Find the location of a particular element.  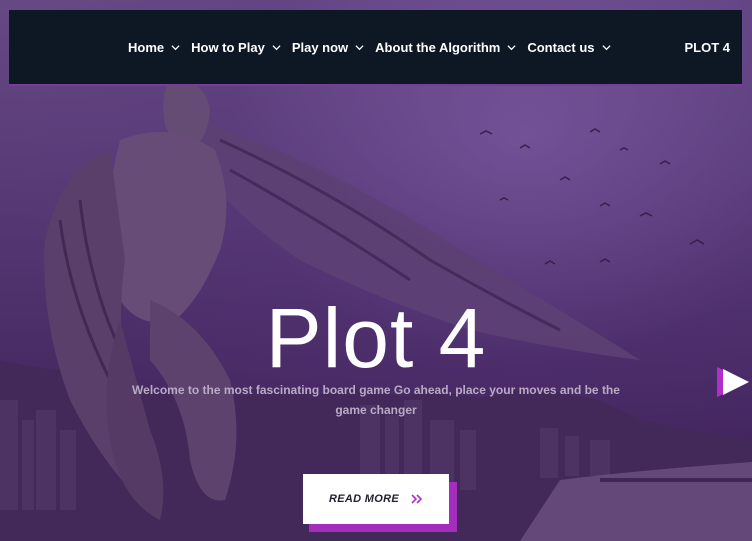

read-more-button: READ MORE is located at coordinates (376, 499).